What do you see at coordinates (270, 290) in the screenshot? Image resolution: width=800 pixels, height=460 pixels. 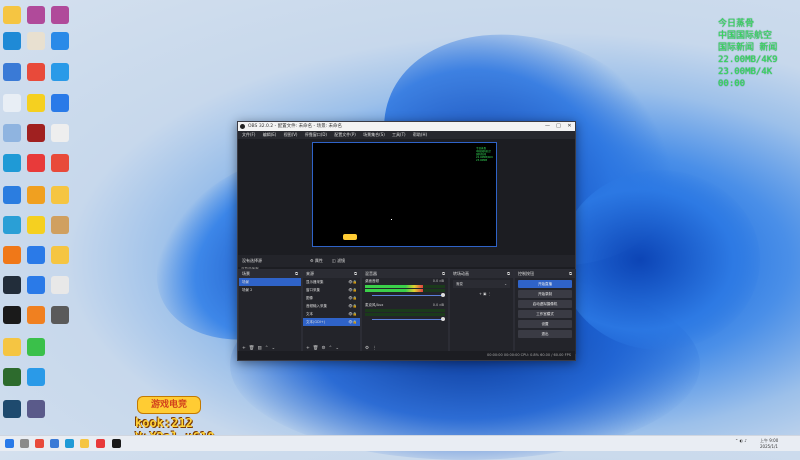 I see `scene-item: 场景 2` at bounding box center [270, 290].